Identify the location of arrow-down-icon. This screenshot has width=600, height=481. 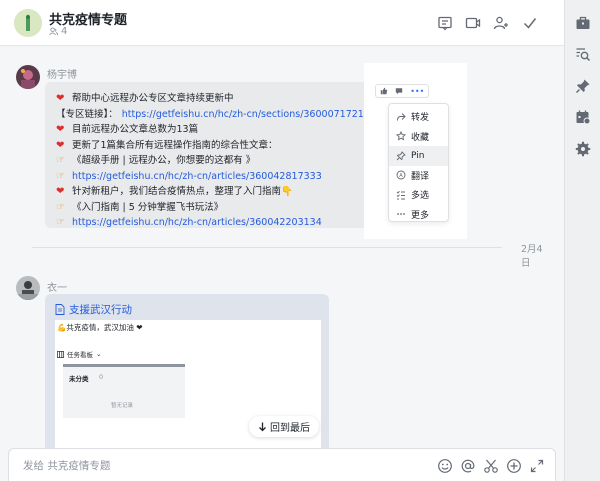
(262, 426).